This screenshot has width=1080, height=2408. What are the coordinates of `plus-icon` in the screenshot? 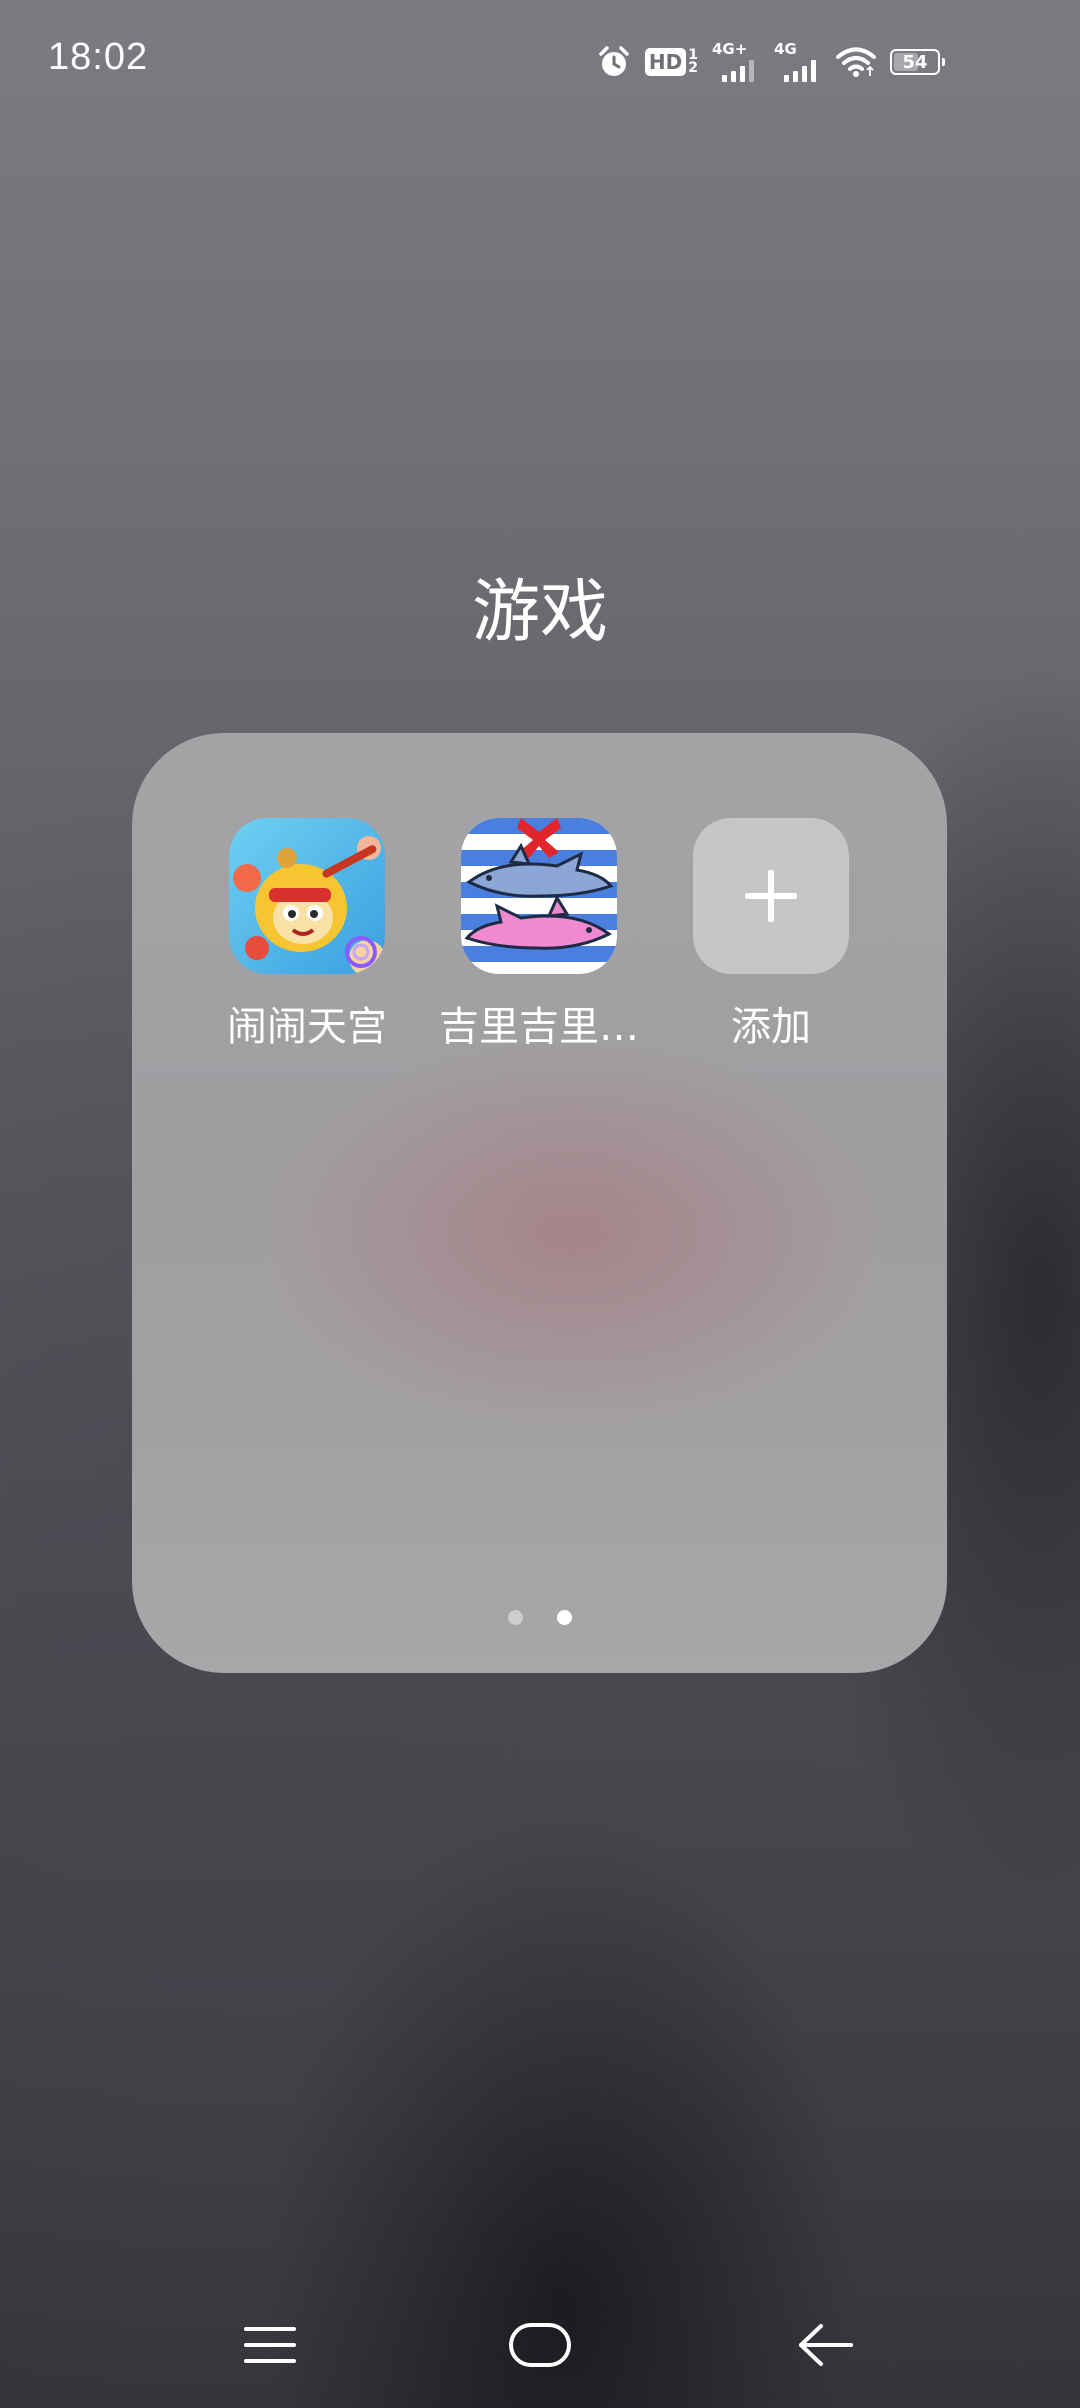 It's located at (771, 896).